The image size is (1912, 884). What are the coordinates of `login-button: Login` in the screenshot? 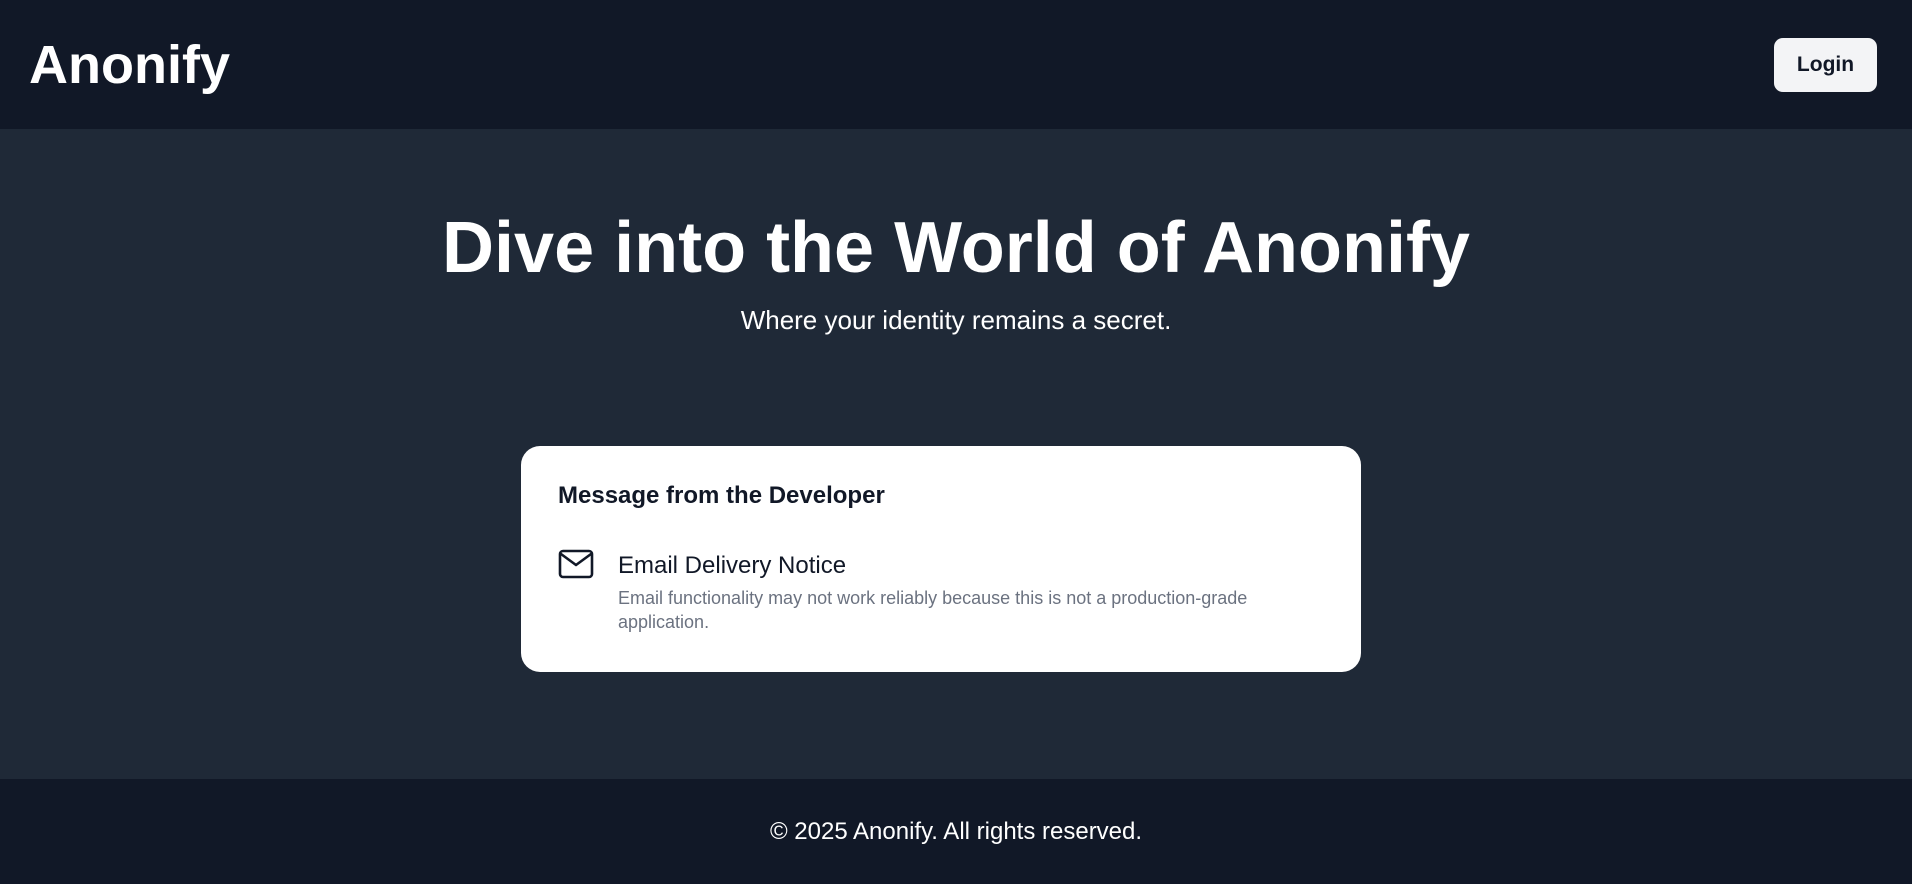 It's located at (1825, 64).